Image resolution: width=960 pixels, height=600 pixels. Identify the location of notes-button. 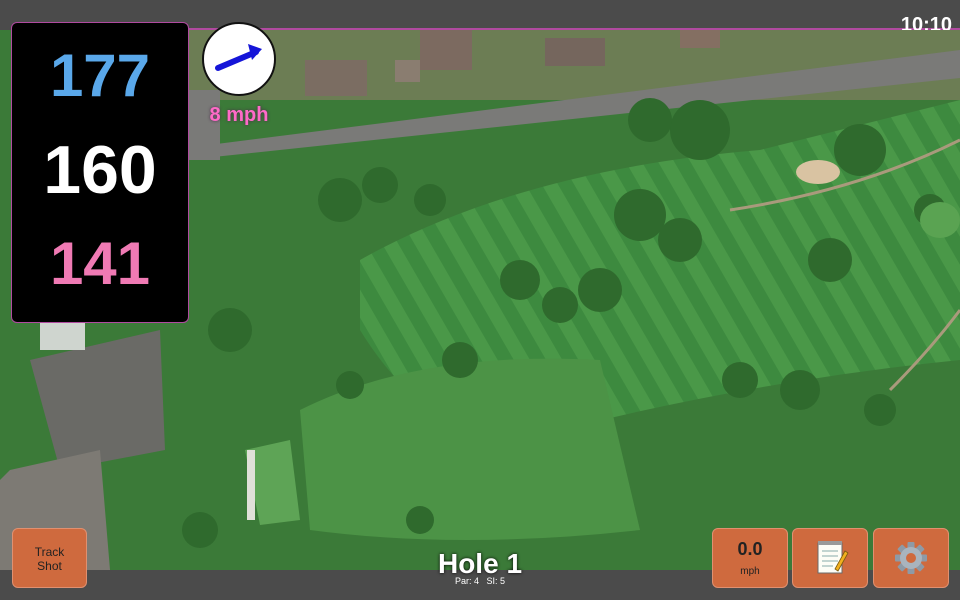
(830, 558).